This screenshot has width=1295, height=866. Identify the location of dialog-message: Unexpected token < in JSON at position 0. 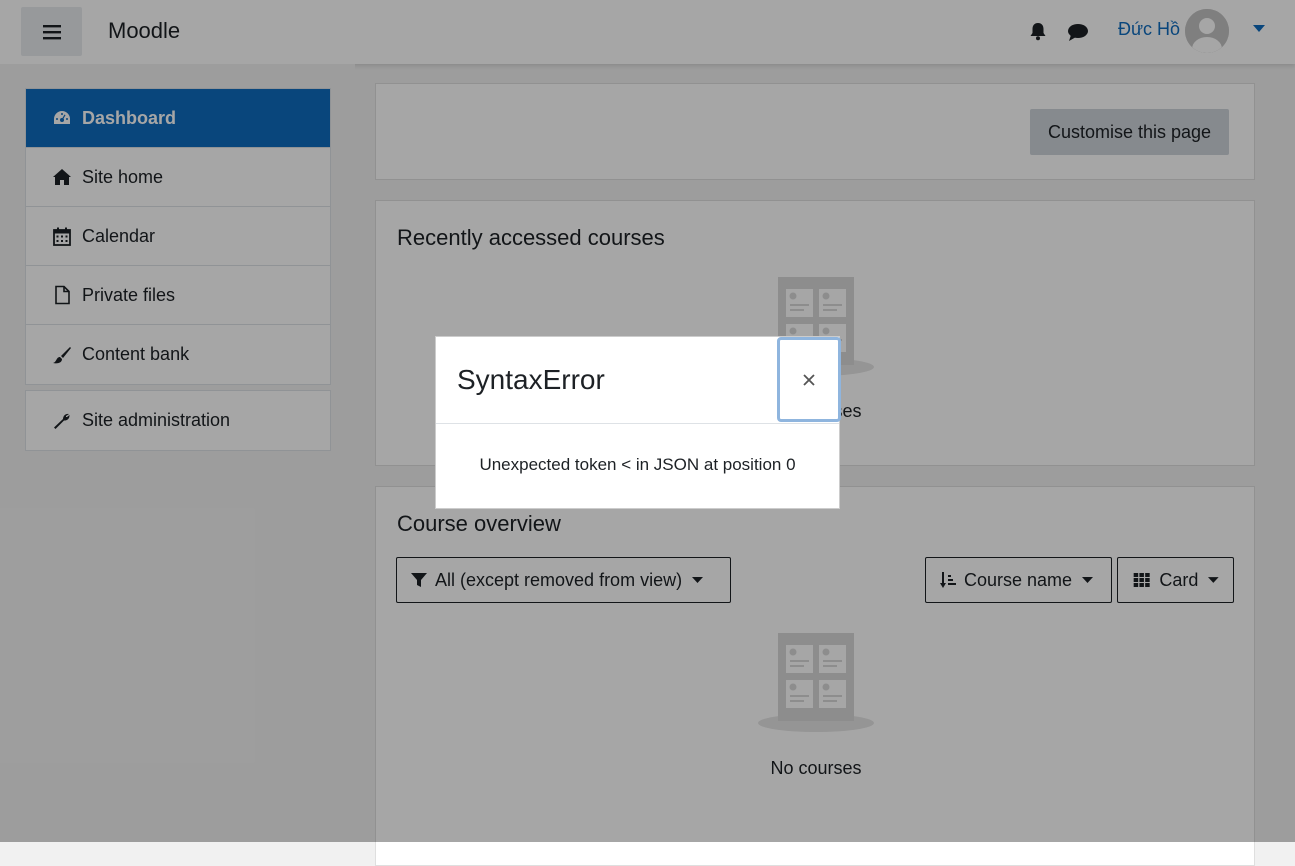
(637, 464).